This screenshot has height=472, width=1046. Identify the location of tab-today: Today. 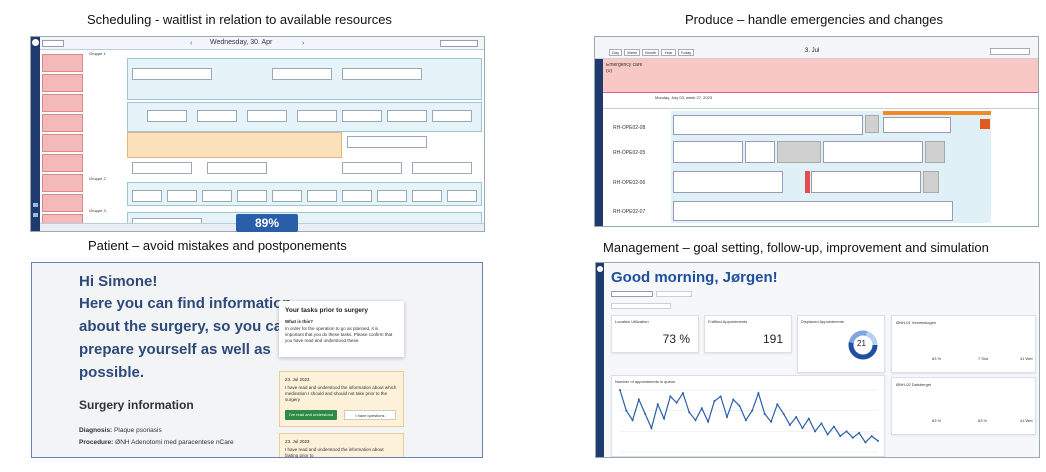
(686, 52).